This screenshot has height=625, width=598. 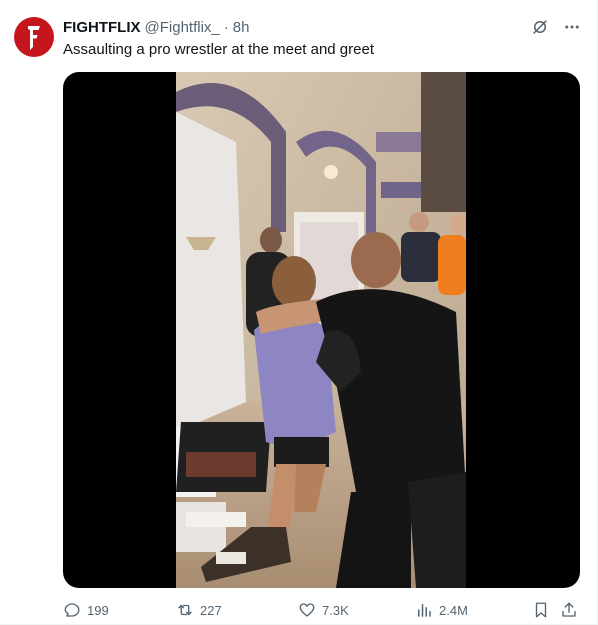 I want to click on author-name: FIGHTFLIX, so click(x=102, y=27).